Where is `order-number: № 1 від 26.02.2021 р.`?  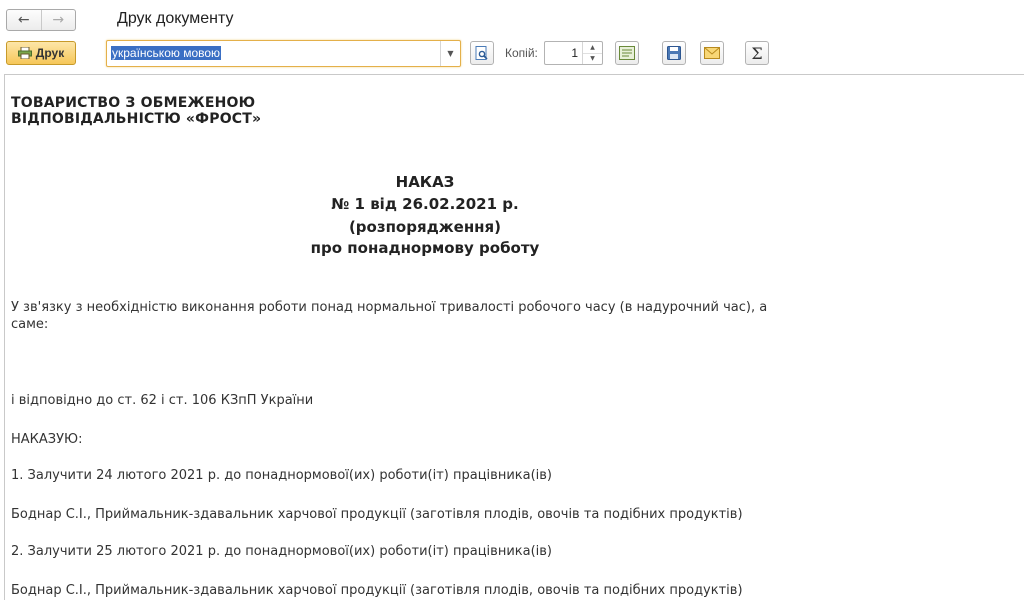
order-number: № 1 від 26.02.2021 р. is located at coordinates (425, 204).